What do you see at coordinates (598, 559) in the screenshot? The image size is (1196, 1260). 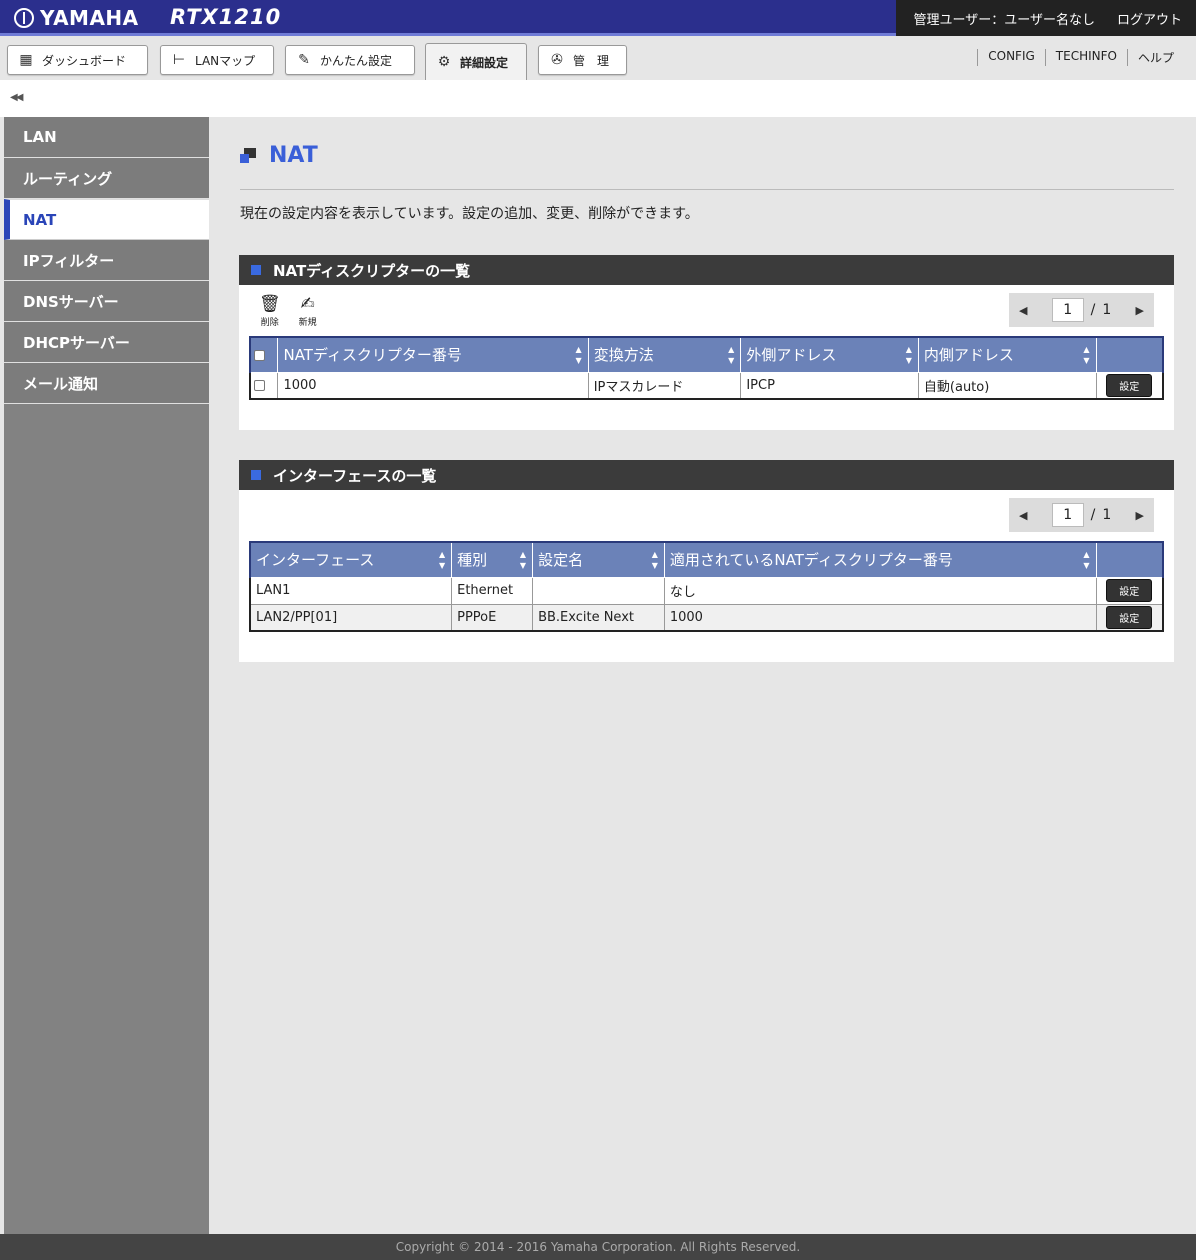 I see `column-header: 設定名 ▲ ▼` at bounding box center [598, 559].